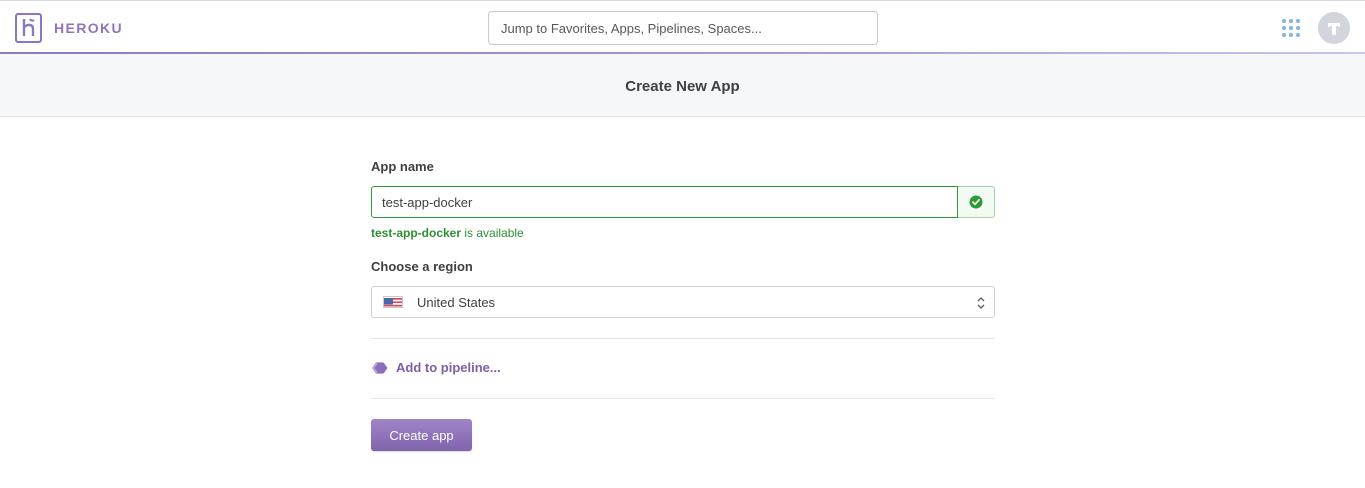 This screenshot has height=488, width=1365. I want to click on app-name-label: App name, so click(402, 166).